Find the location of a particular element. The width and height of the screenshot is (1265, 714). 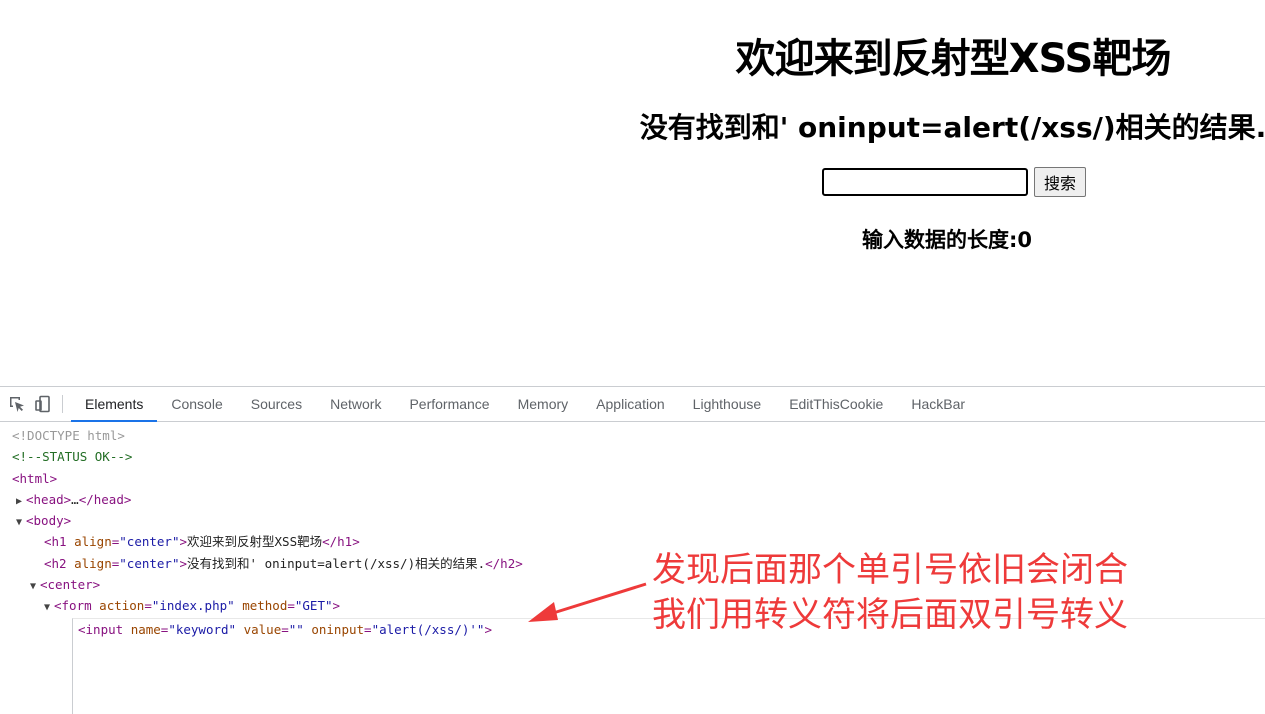

toolbar-divider is located at coordinates (62, 404).